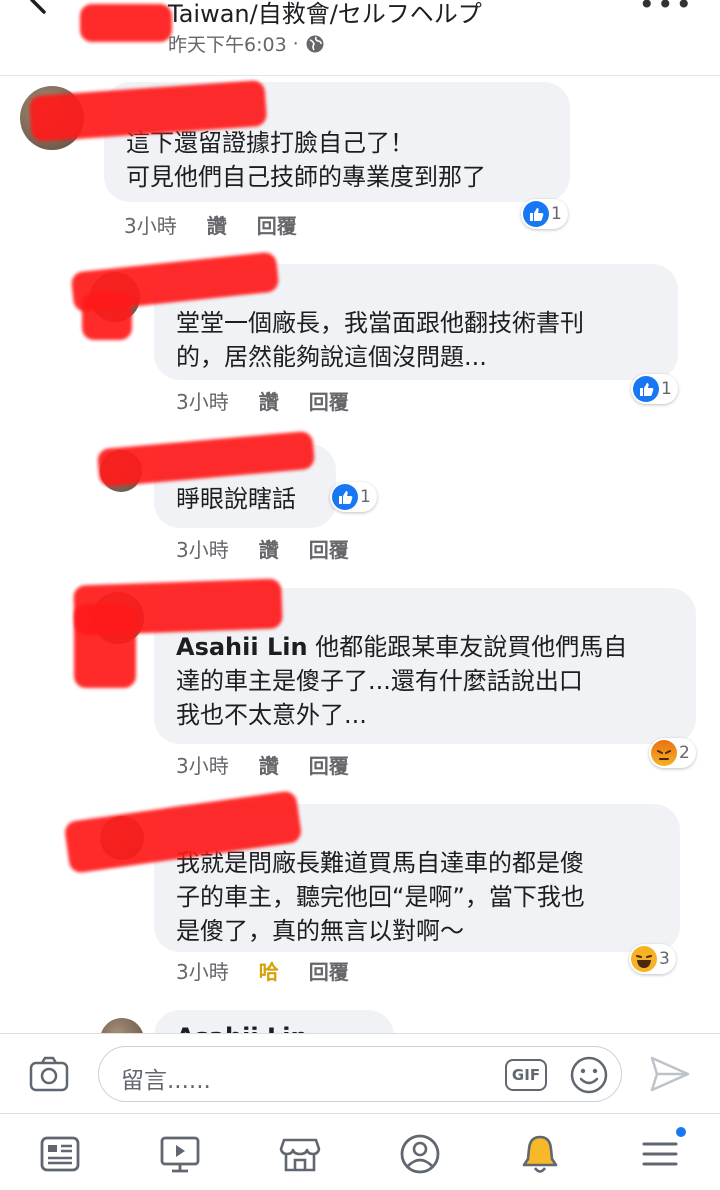 The width and height of the screenshot is (720, 1190). I want to click on mention-author: Asahii Lin, so click(242, 647).